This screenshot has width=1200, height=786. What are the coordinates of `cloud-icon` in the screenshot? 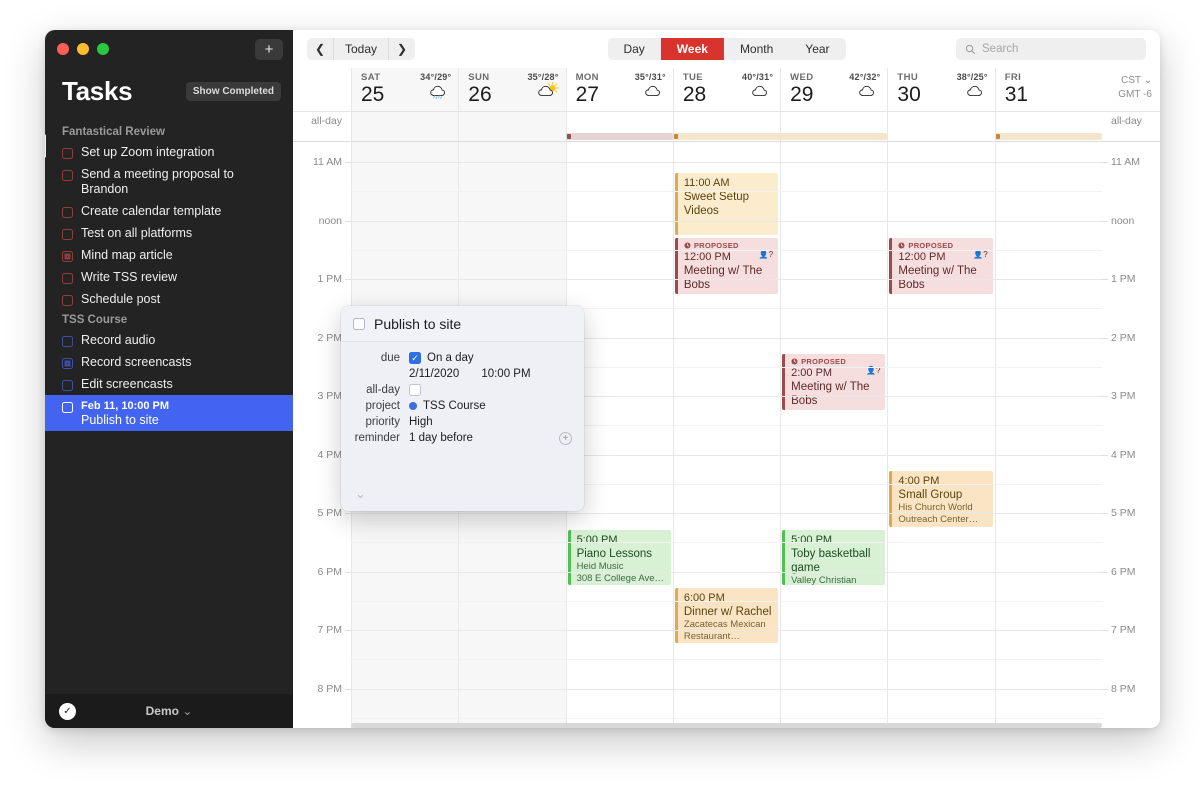 It's located at (760, 91).